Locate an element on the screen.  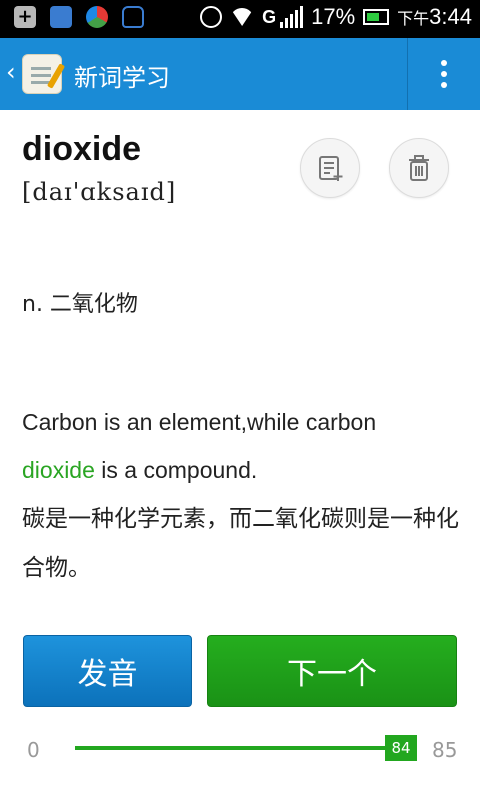
word-phonetic: [daɪ'ɑksaɪd] is located at coordinates (99, 192).